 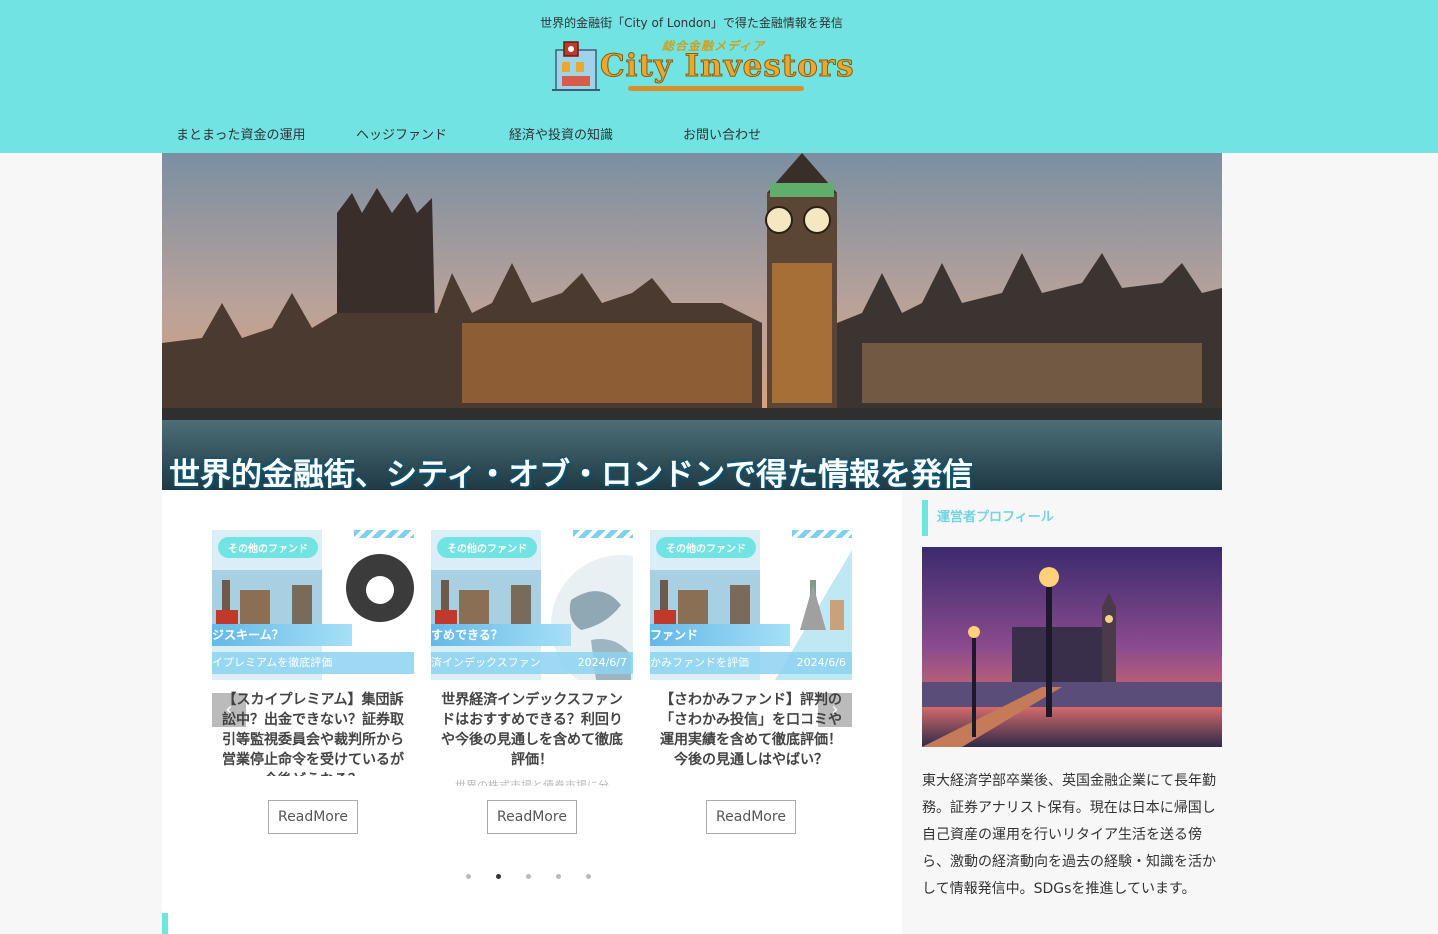 I want to click on profile-image, so click(x=1072, y=647).